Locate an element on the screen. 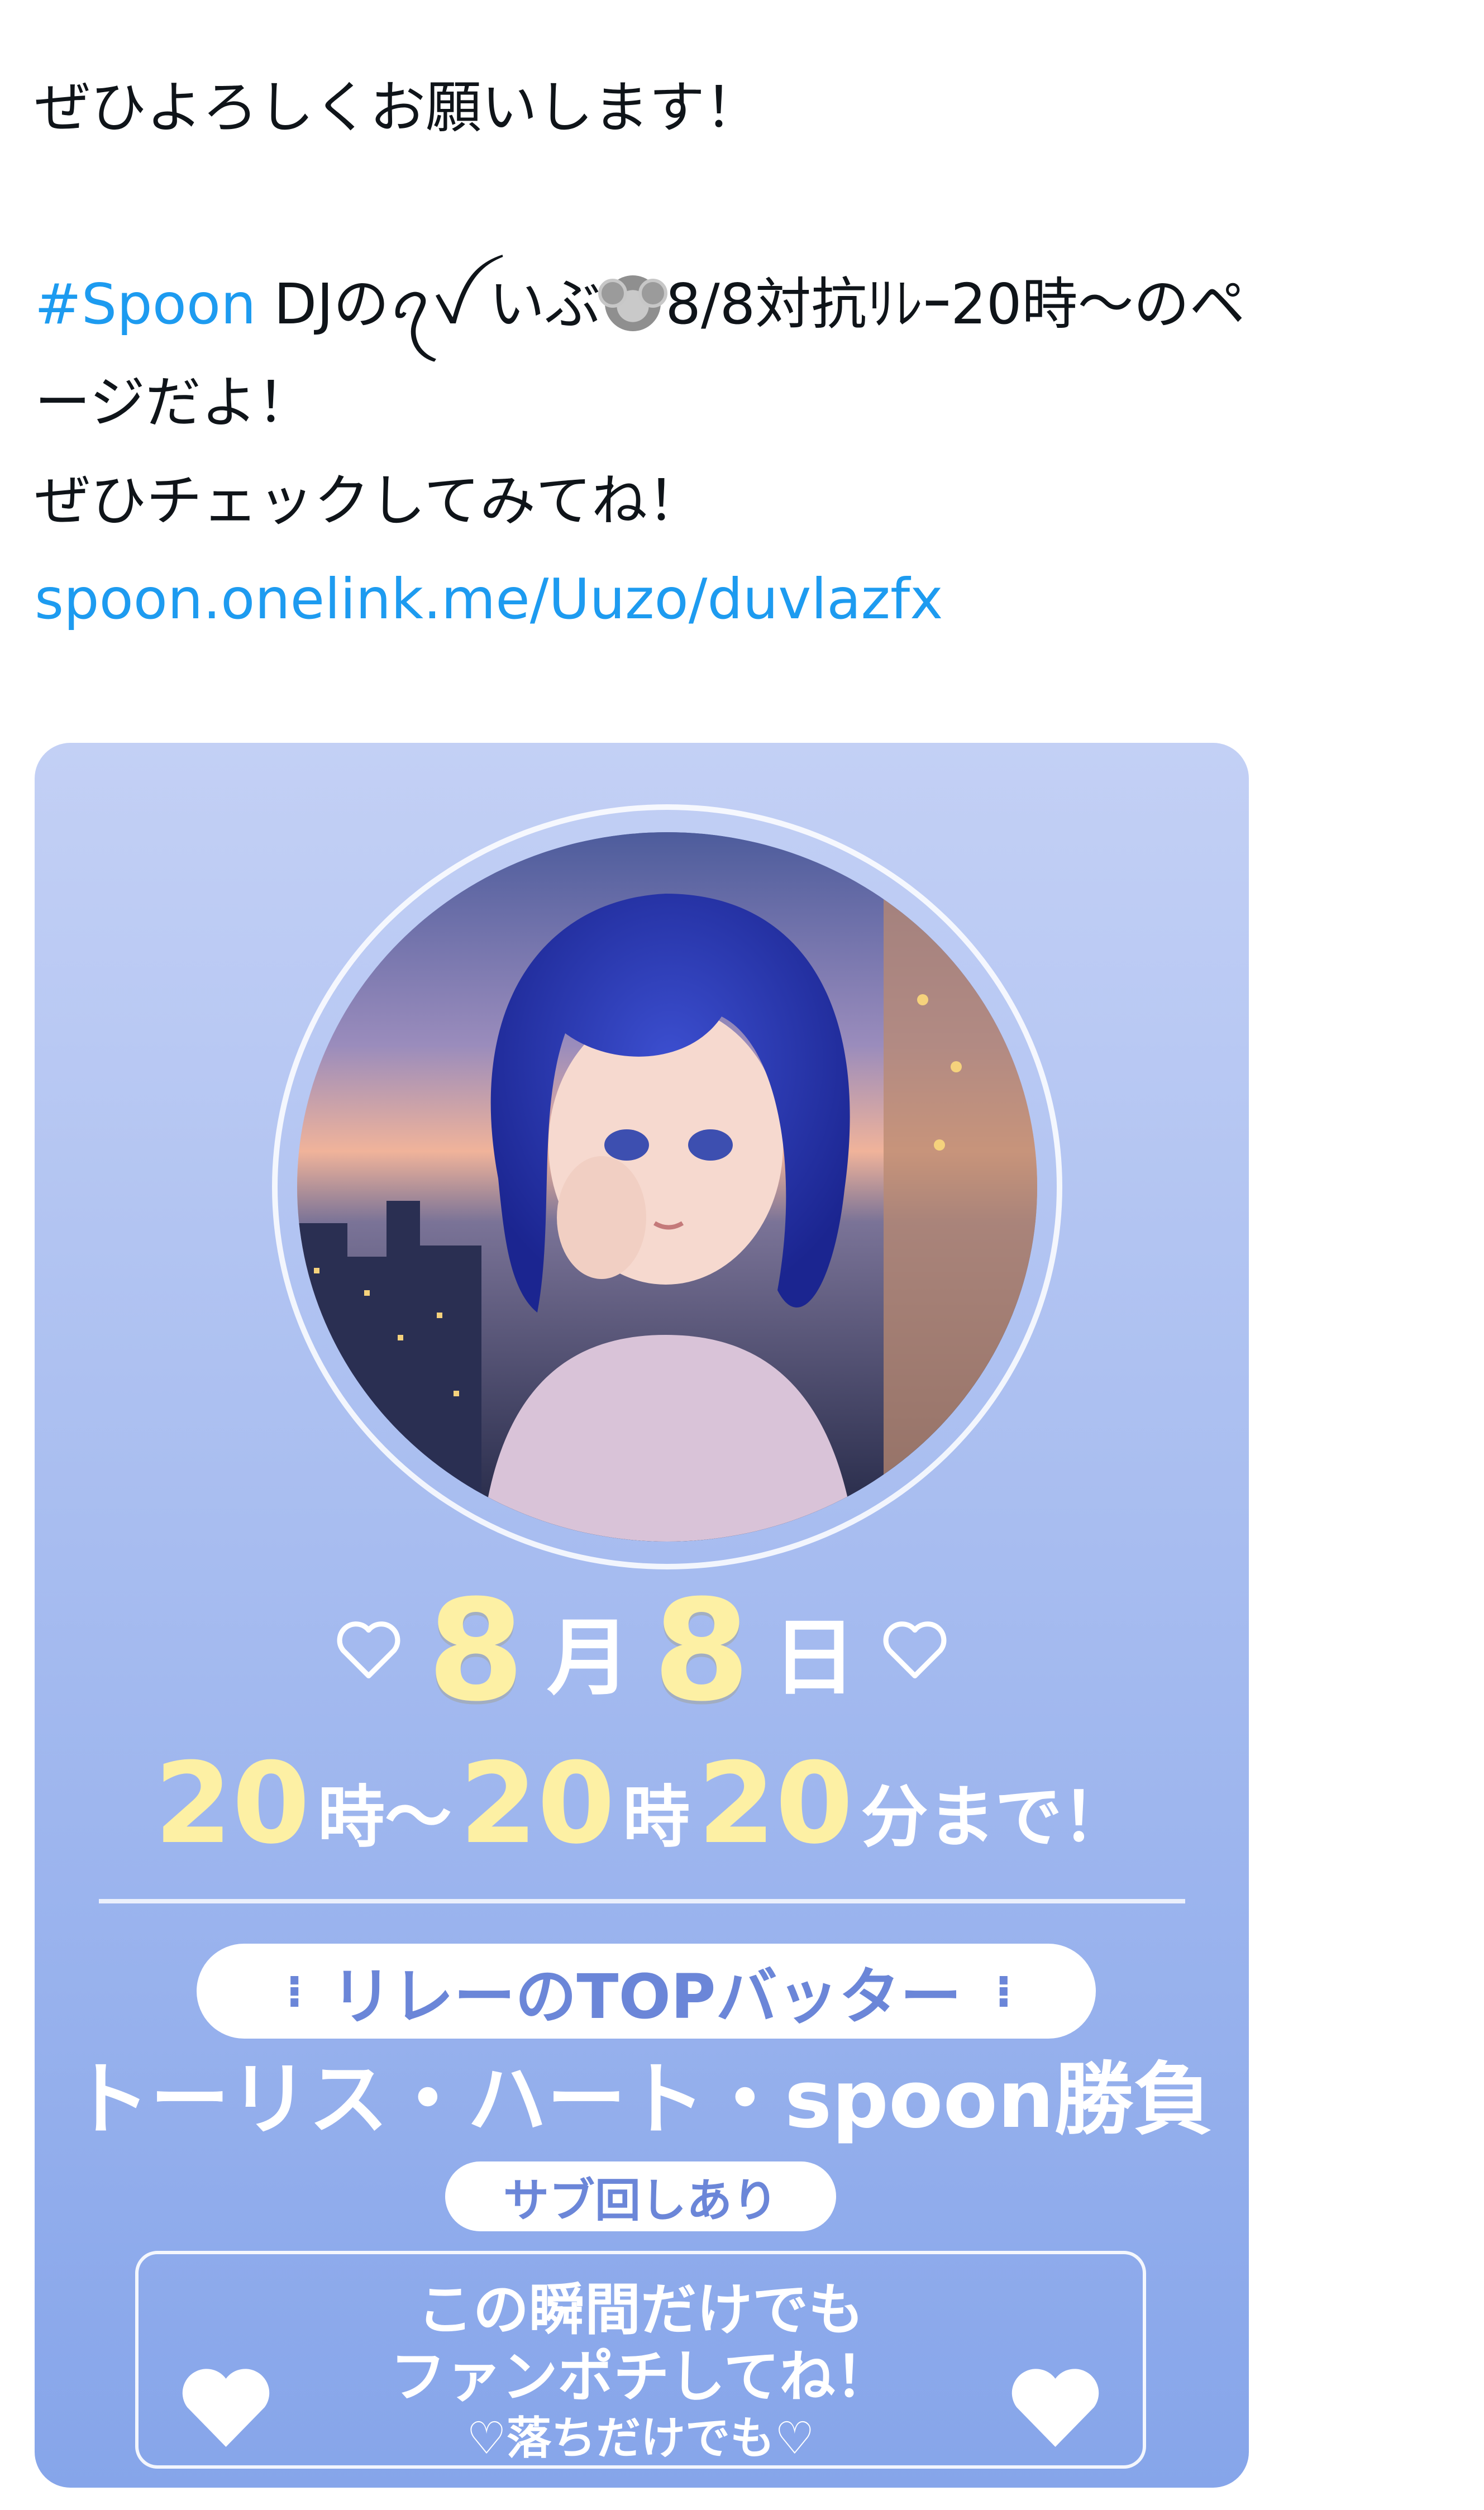 This screenshot has width=1484, height=2510. sub-rotation-pill: サブ回しあり is located at coordinates (640, 2196).